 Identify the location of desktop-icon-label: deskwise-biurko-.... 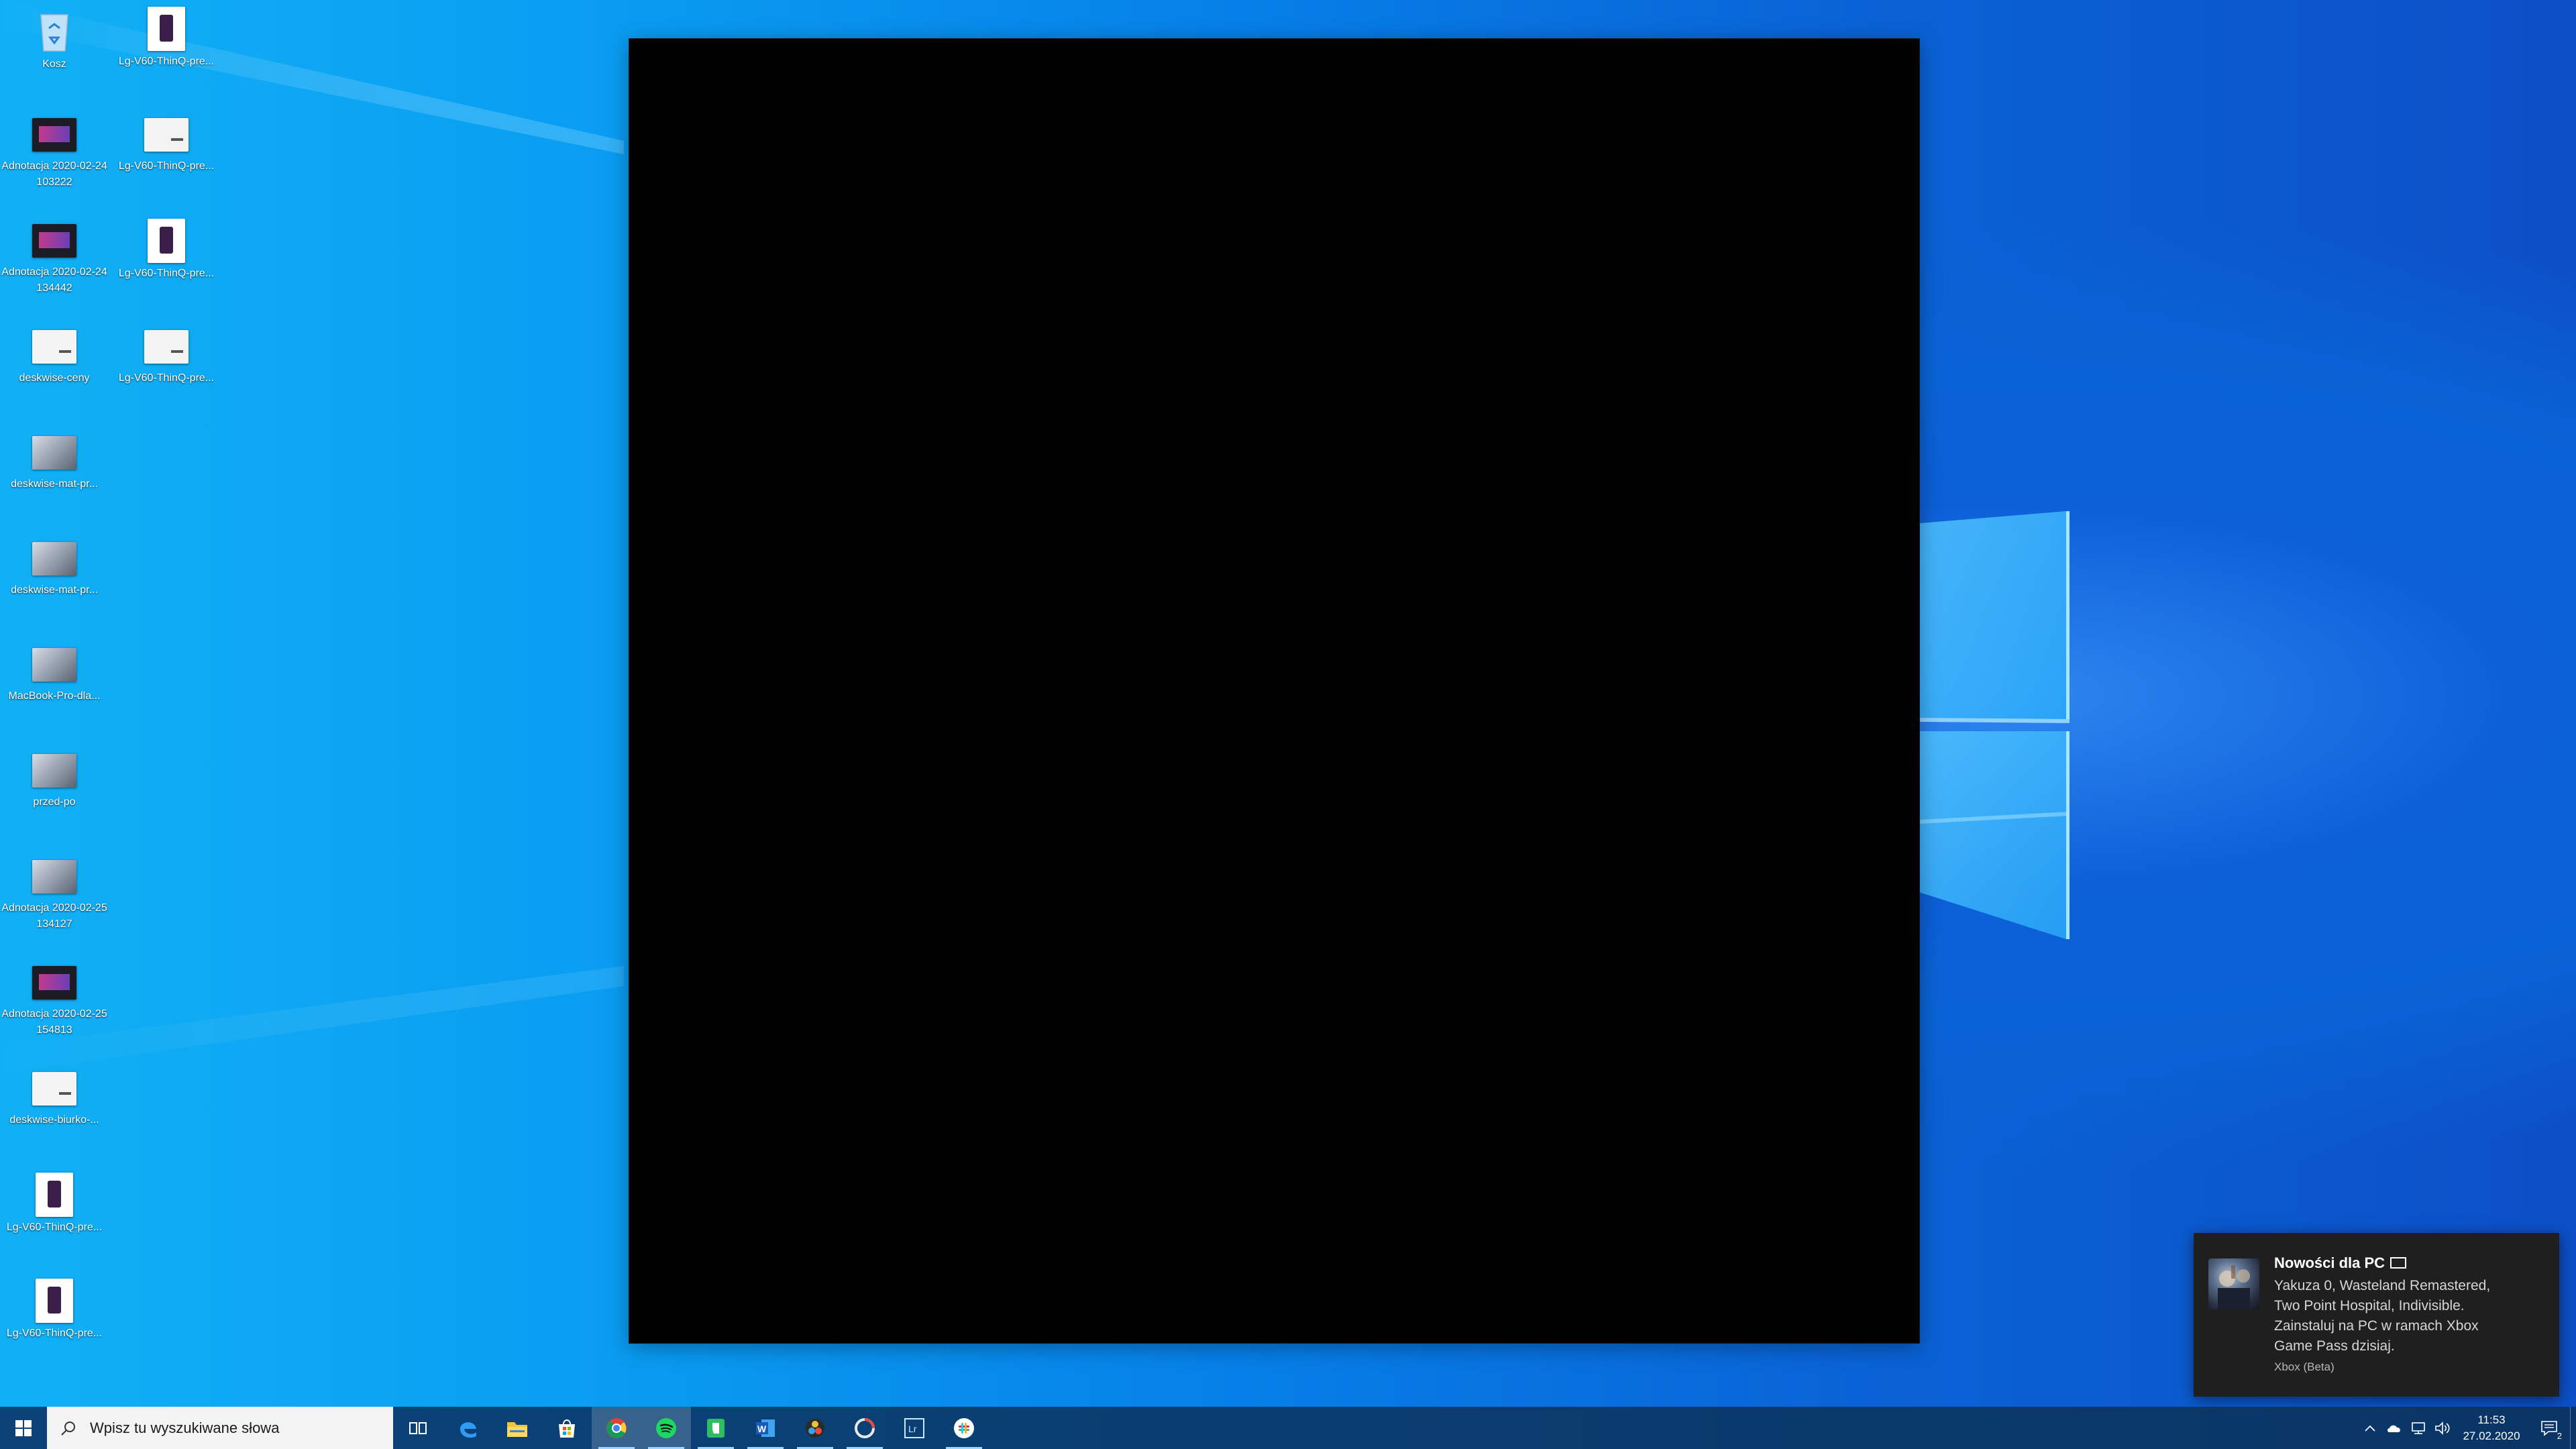
(54, 1120).